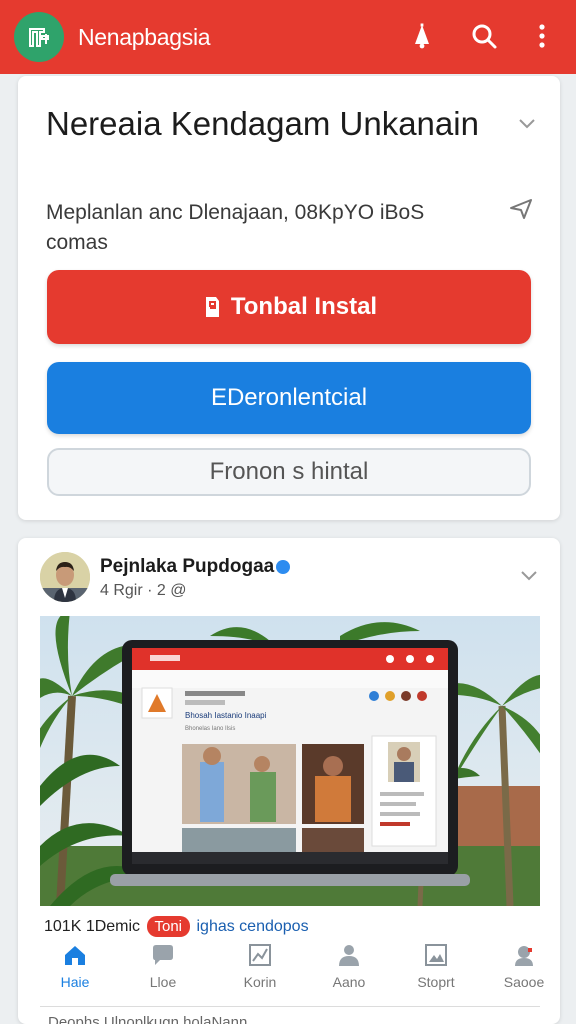  I want to click on avatar, so click(65, 577).